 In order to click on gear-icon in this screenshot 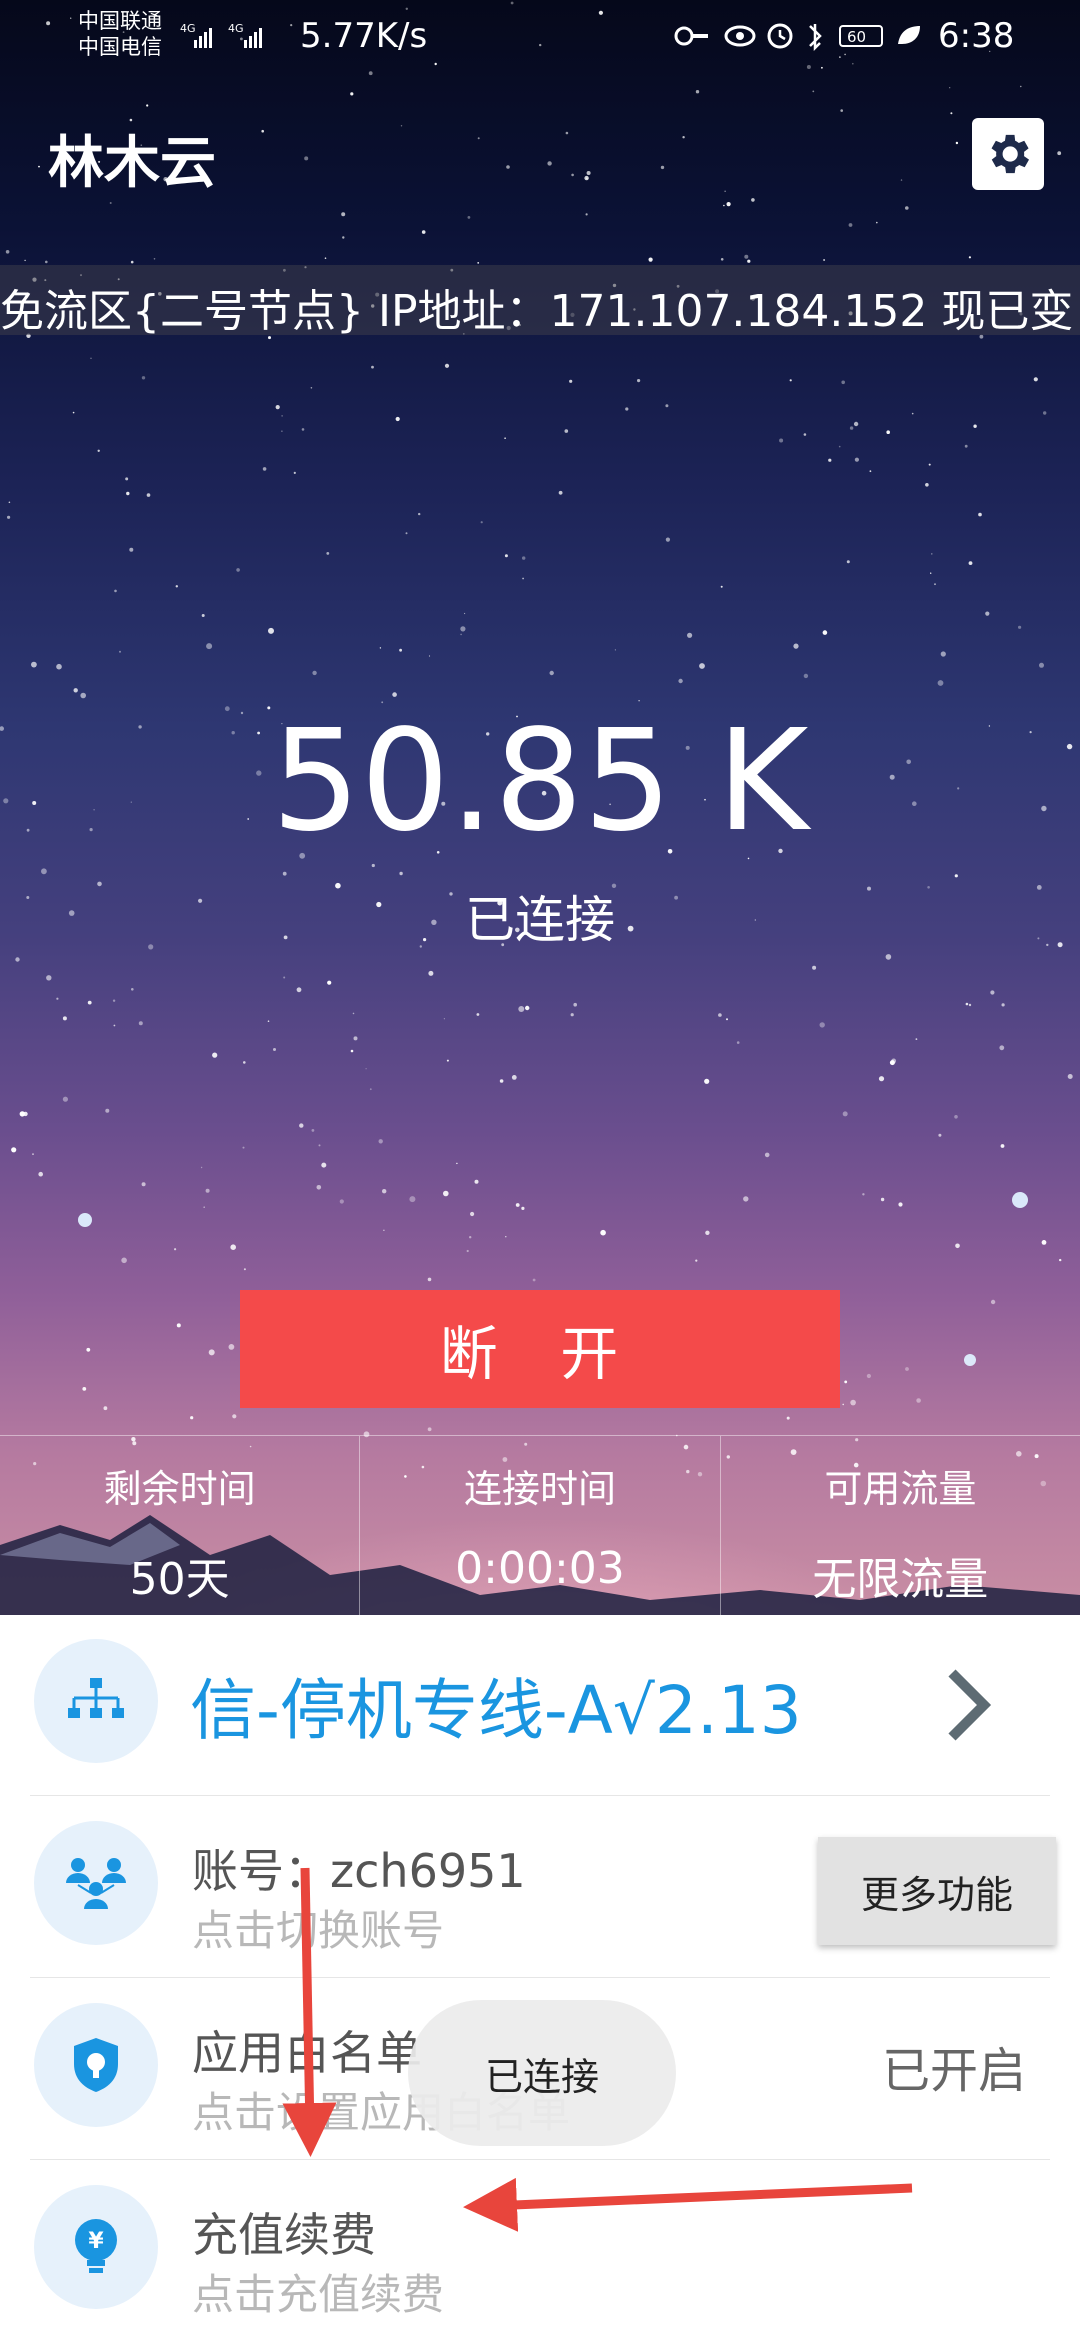, I will do `click(1010, 154)`.